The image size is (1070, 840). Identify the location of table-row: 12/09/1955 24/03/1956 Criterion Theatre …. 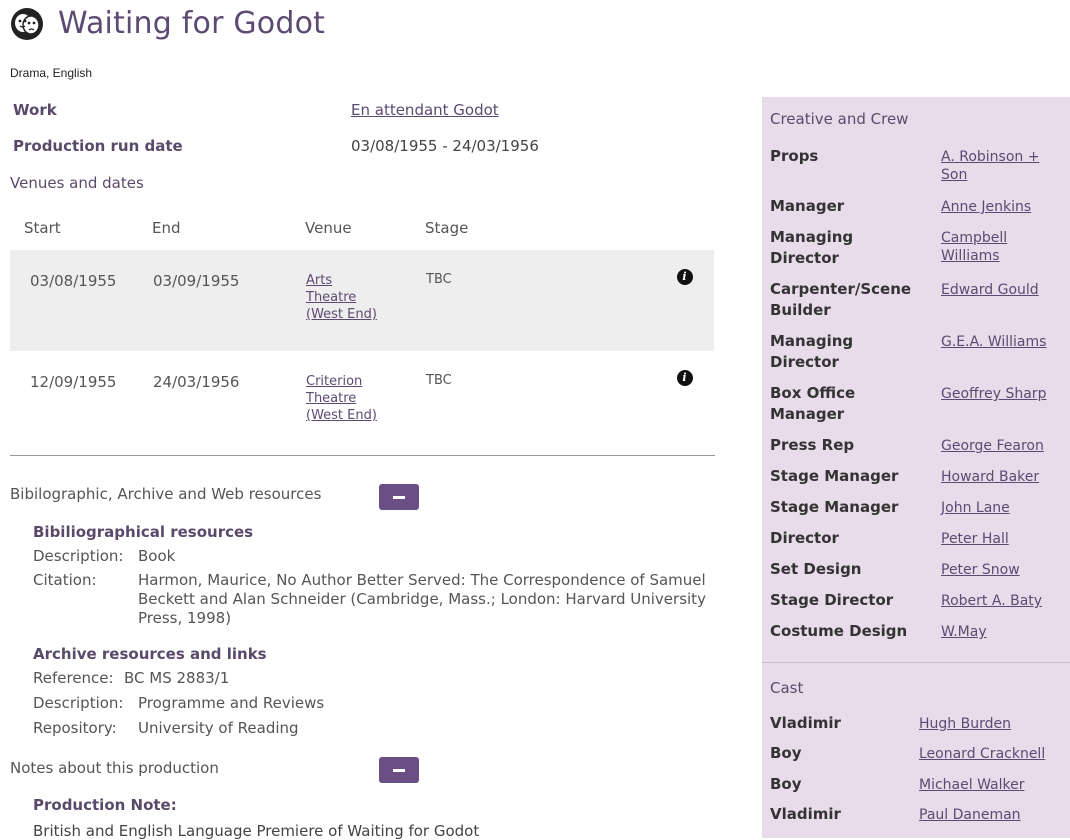
(362, 400).